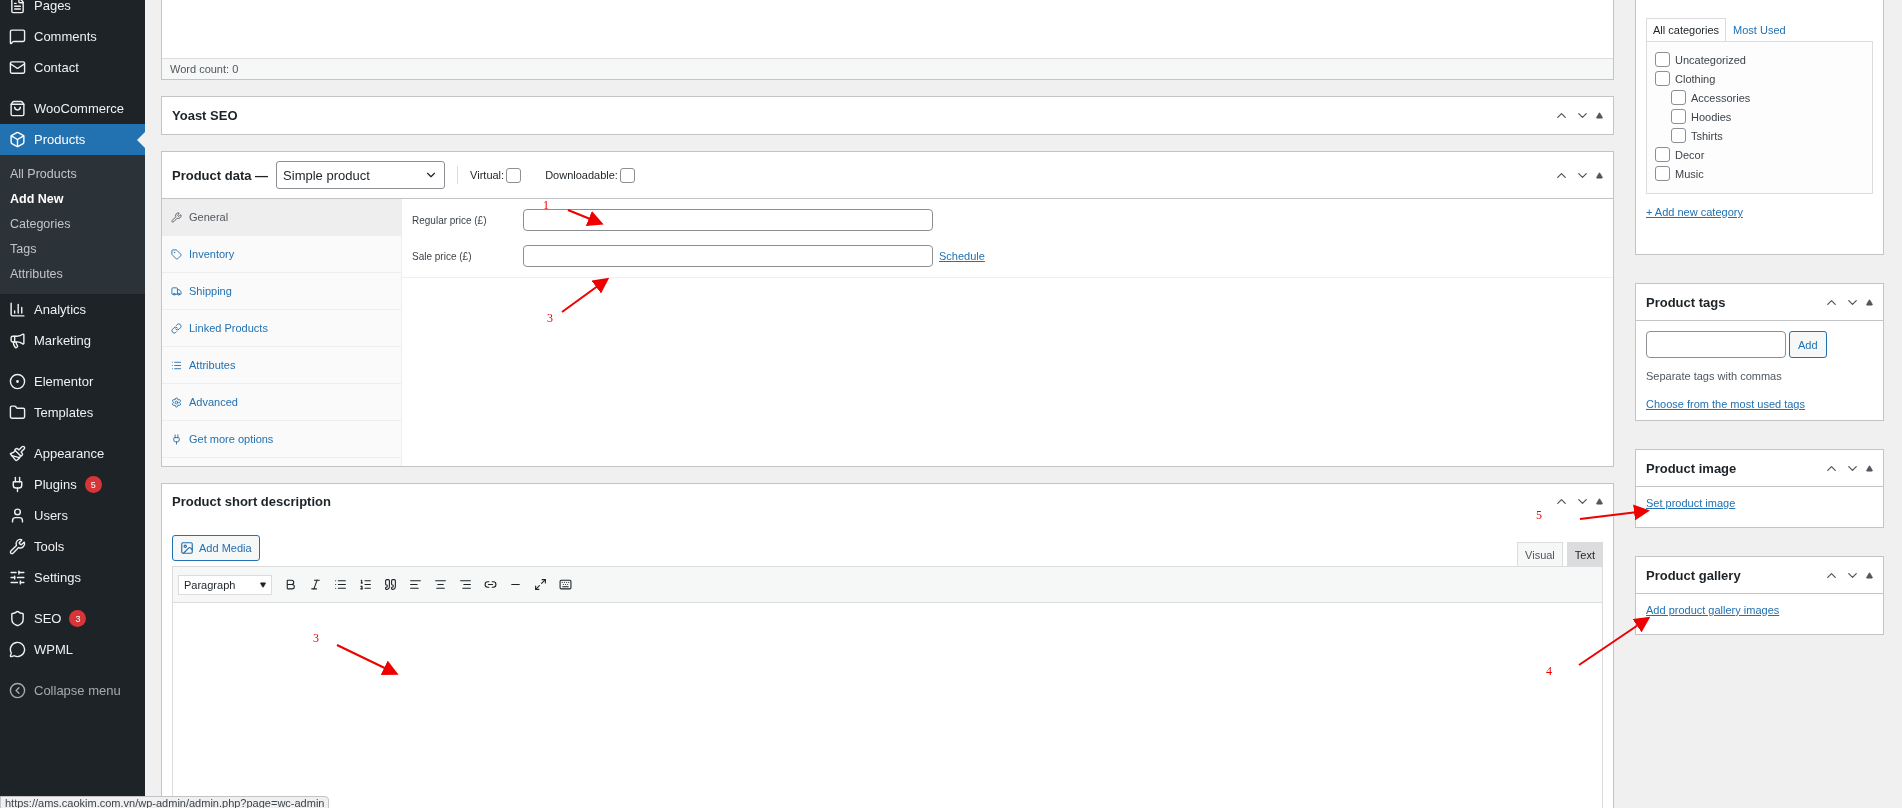  What do you see at coordinates (72, 577) in the screenshot?
I see `sidebar-item: Settings` at bounding box center [72, 577].